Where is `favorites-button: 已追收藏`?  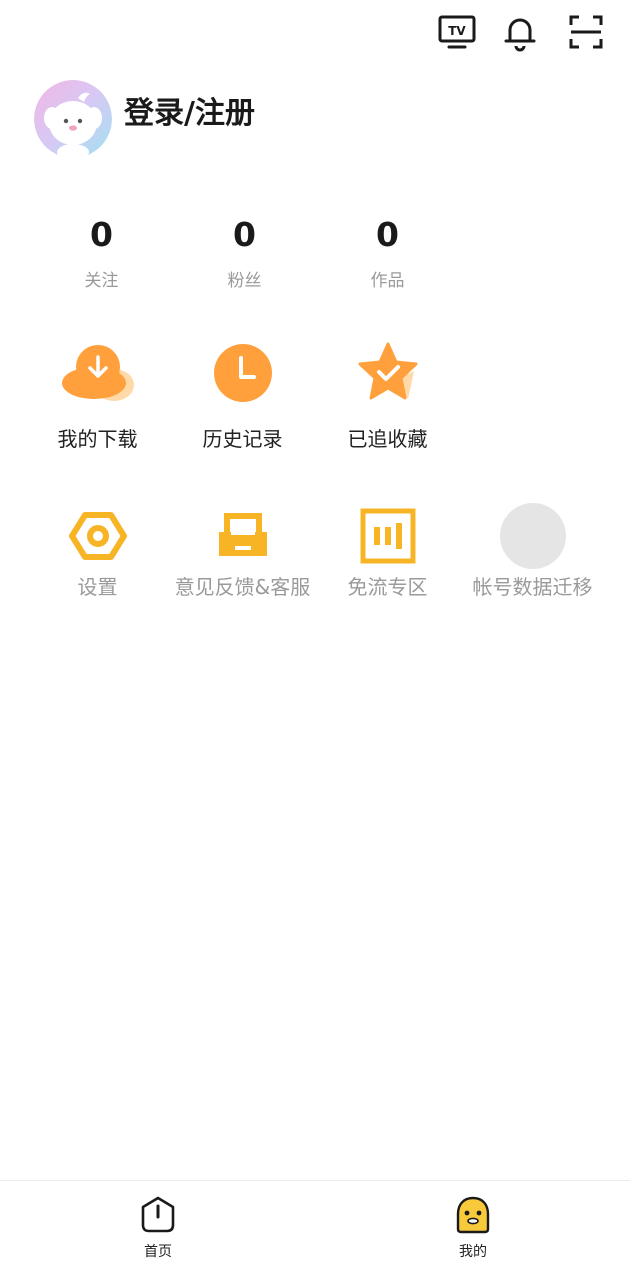
favorites-button: 已追收藏 is located at coordinates (387, 396).